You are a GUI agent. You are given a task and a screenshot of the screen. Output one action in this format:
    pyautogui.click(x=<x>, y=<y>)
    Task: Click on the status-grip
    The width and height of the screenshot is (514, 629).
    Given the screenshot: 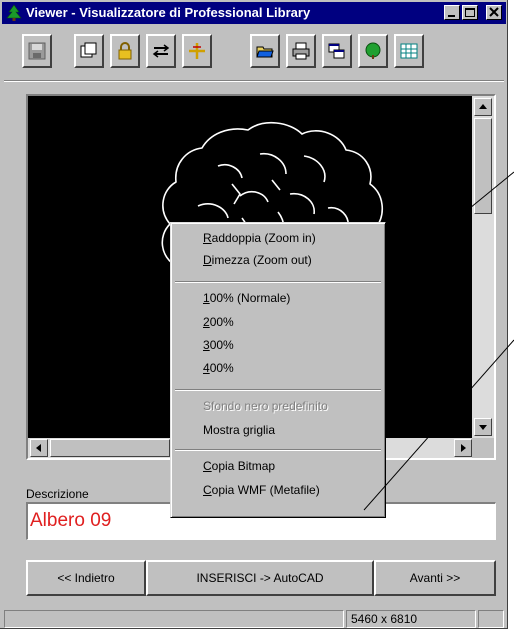 What is the action you would take?
    pyautogui.click(x=491, y=619)
    